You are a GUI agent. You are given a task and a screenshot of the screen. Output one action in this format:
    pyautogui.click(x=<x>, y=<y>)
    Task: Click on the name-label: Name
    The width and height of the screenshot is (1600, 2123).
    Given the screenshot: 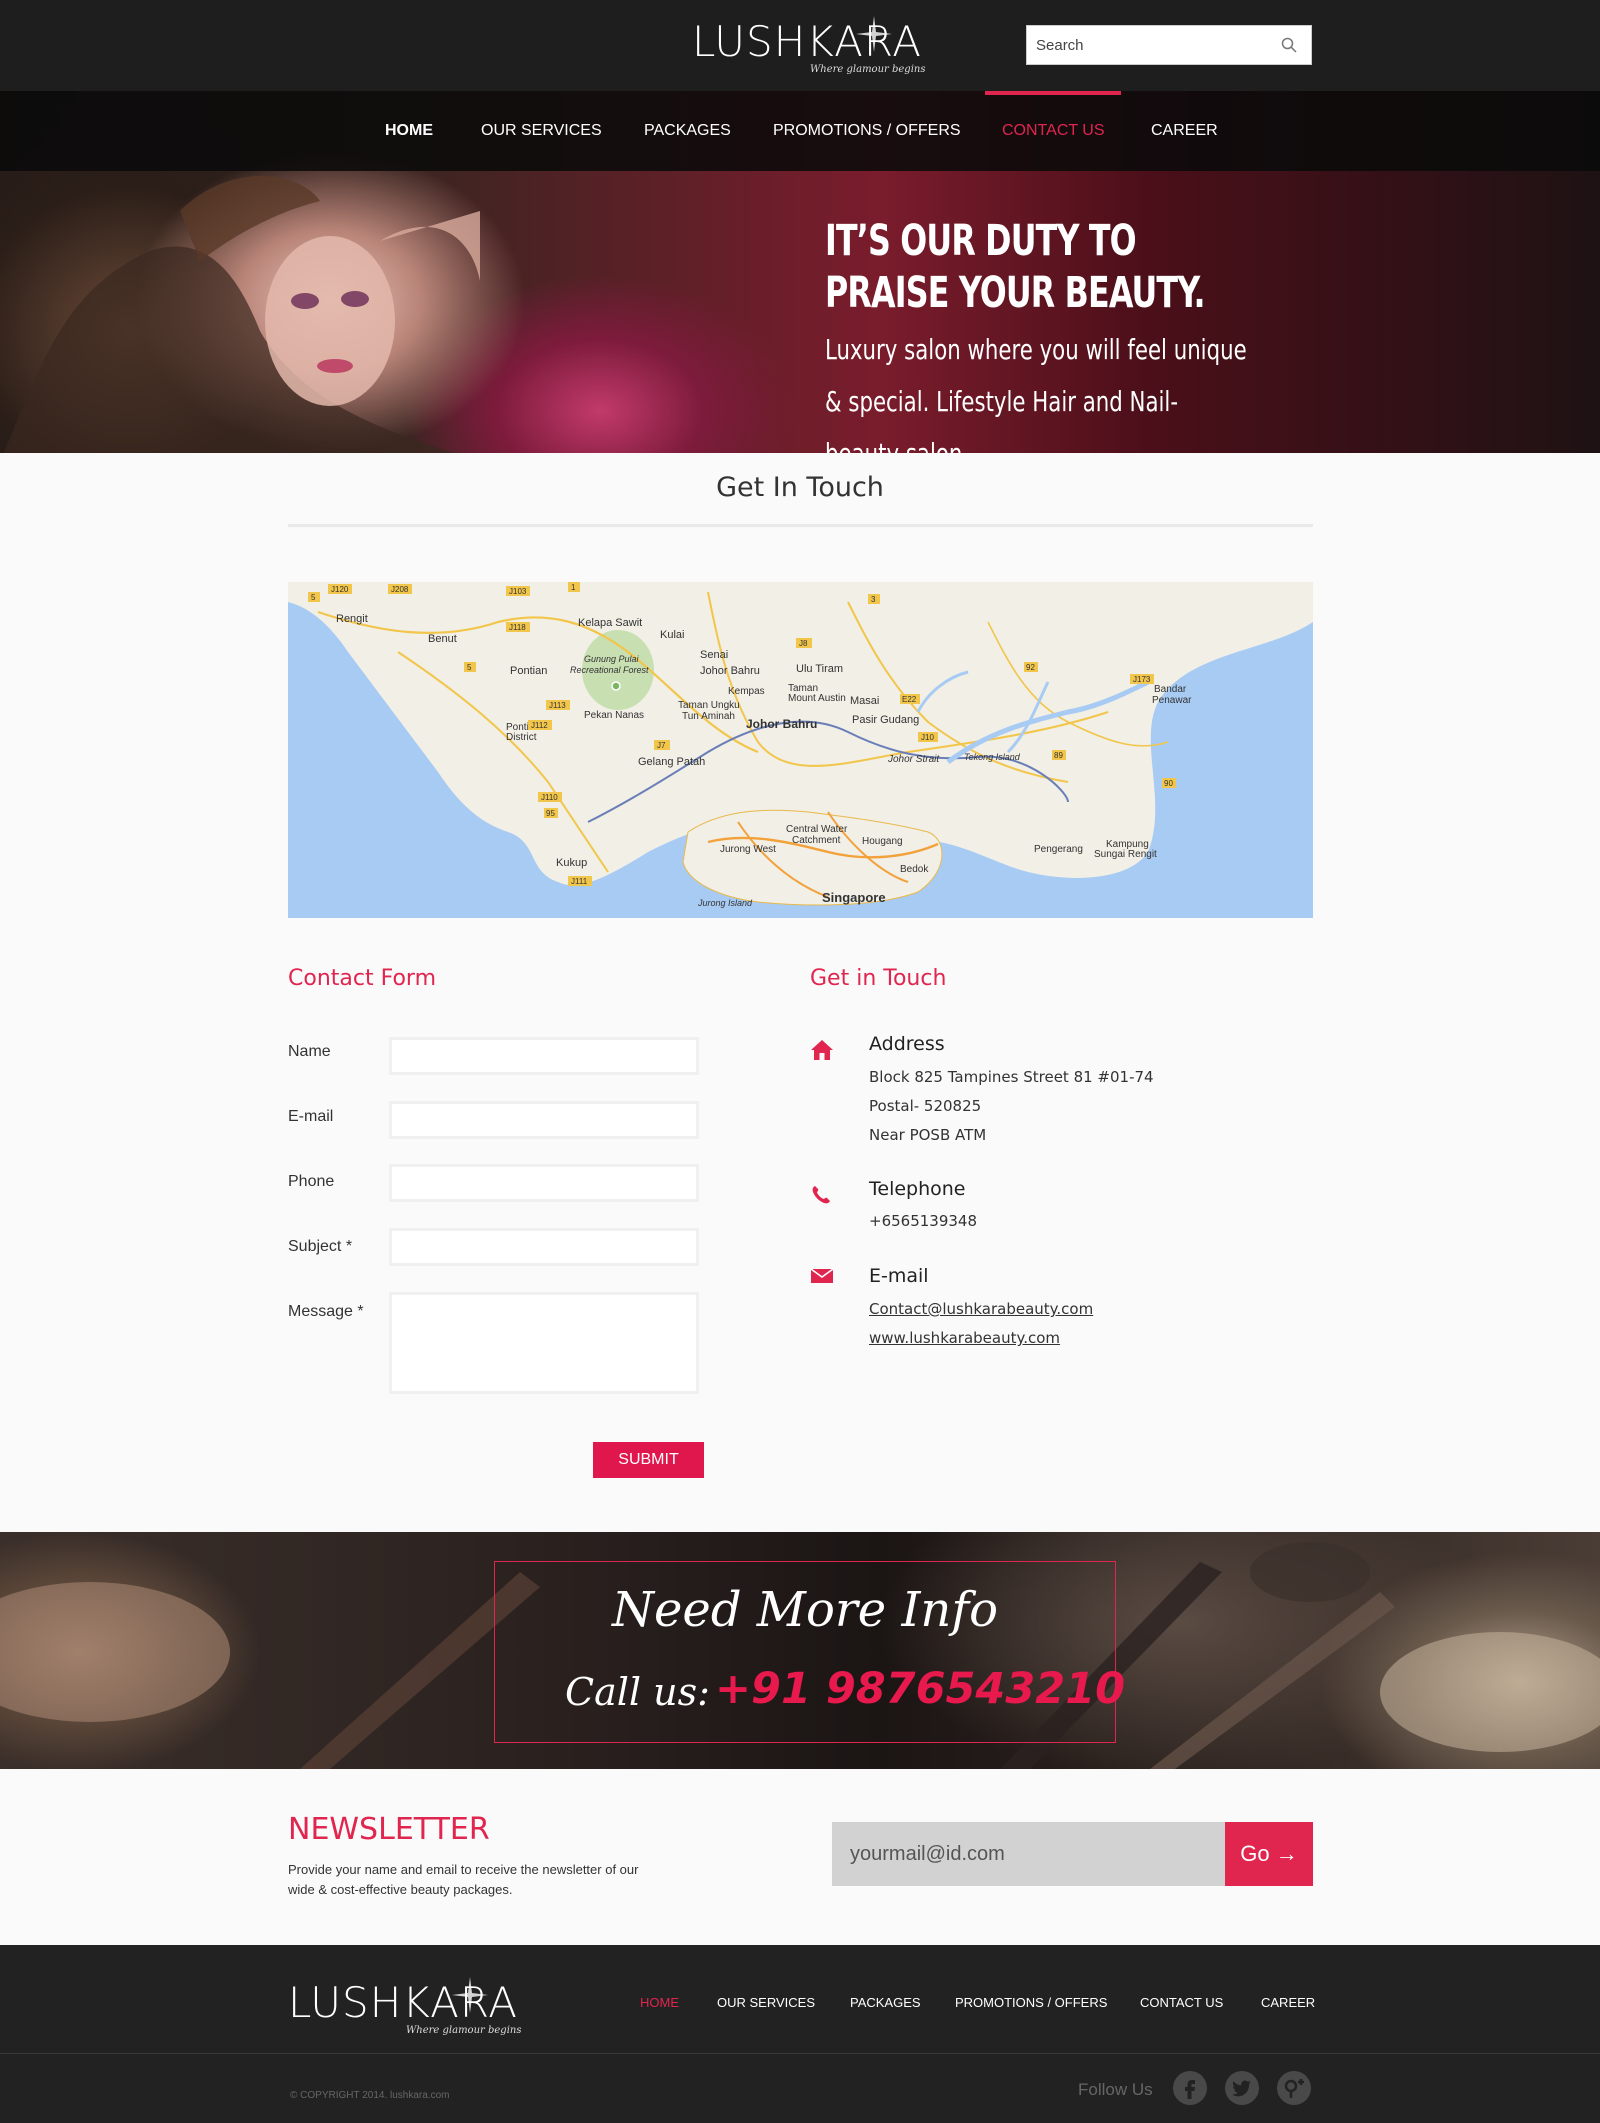 What is the action you would take?
    pyautogui.click(x=309, y=1051)
    